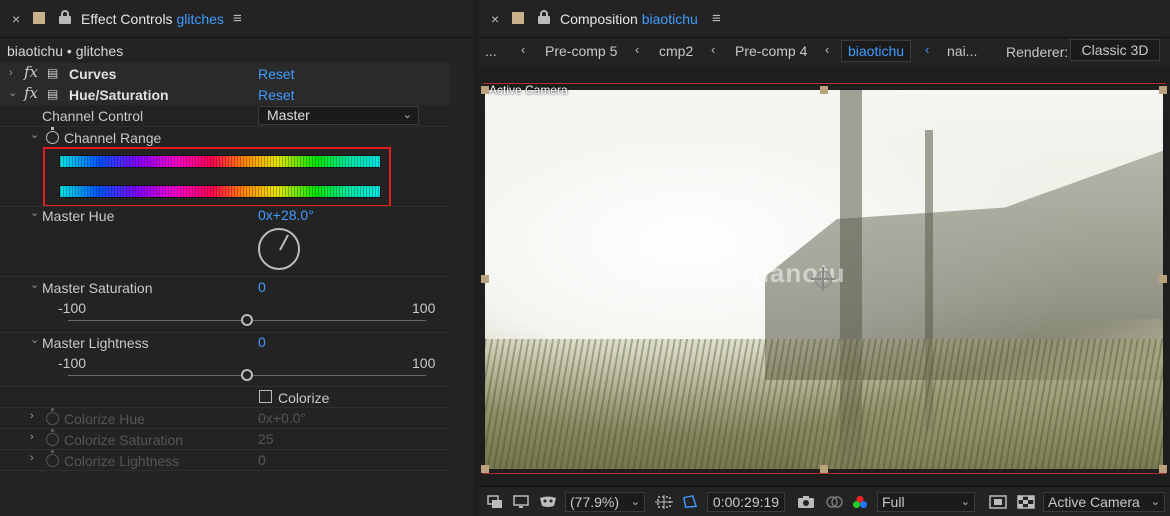 Image resolution: width=1170 pixels, height=516 pixels. I want to click on master-saturation-value: 0, so click(262, 287).